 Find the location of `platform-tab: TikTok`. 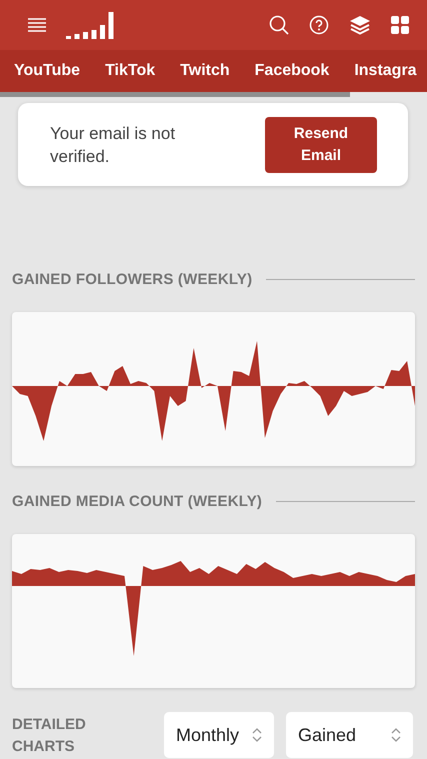

platform-tab: TikTok is located at coordinates (130, 71).